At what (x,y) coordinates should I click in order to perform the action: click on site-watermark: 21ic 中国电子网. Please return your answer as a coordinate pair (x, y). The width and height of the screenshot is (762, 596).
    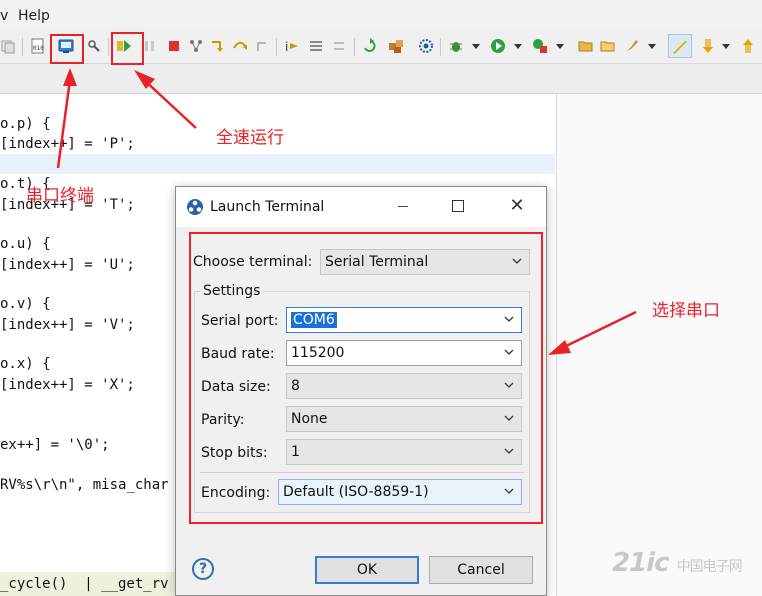
    Looking at the image, I should click on (677, 563).